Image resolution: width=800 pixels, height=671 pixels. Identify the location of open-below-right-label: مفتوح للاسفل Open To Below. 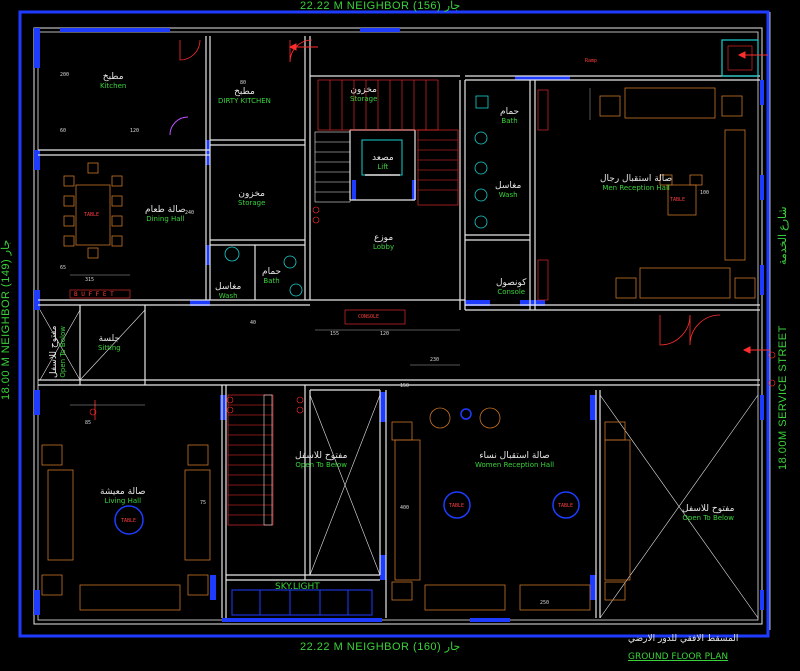
(708, 514).